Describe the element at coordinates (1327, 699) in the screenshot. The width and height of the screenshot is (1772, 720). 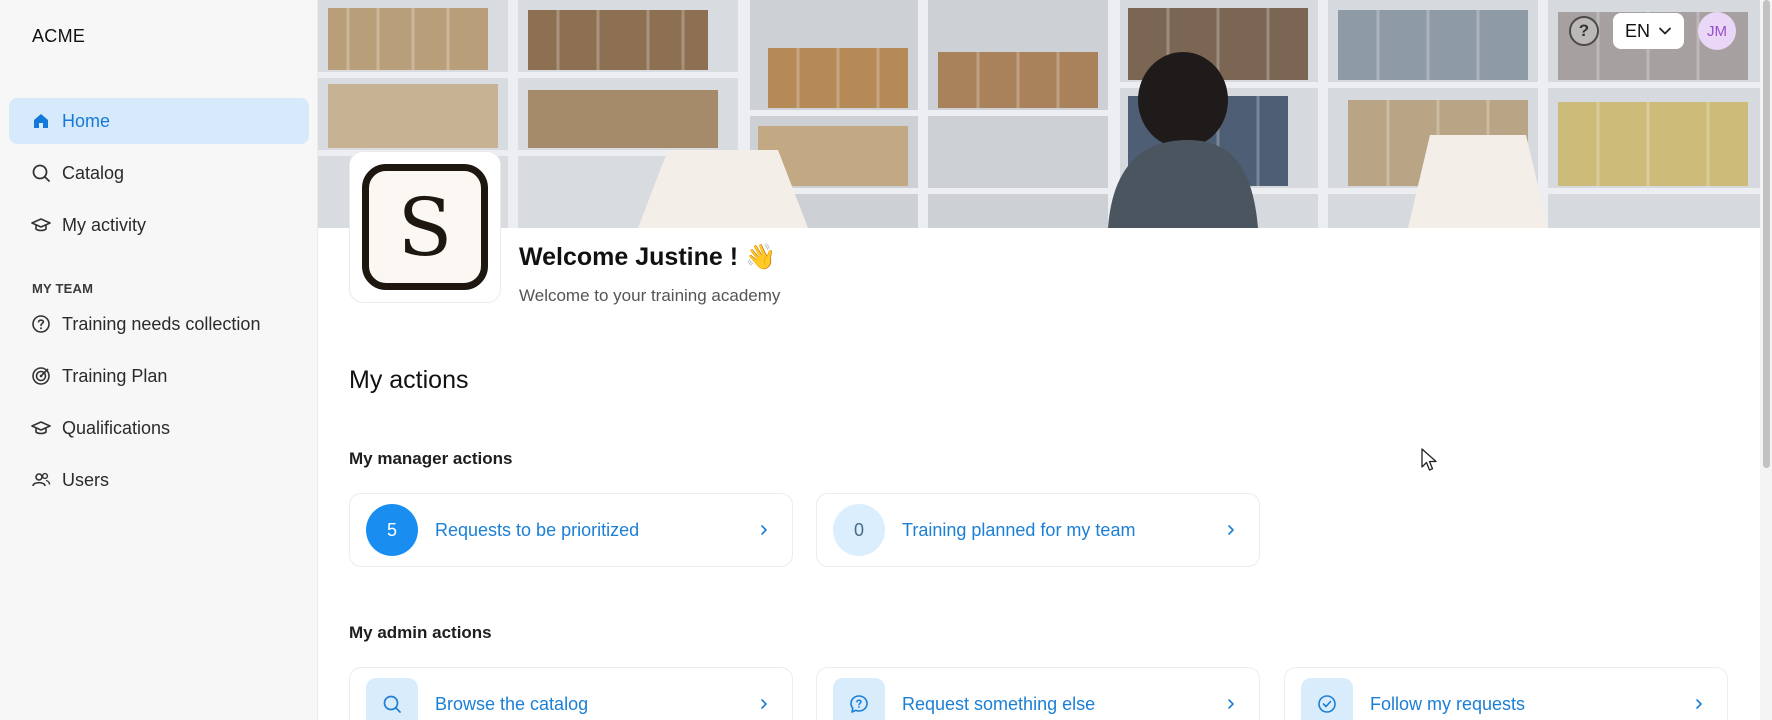
I see `check-circle-icon` at that location.